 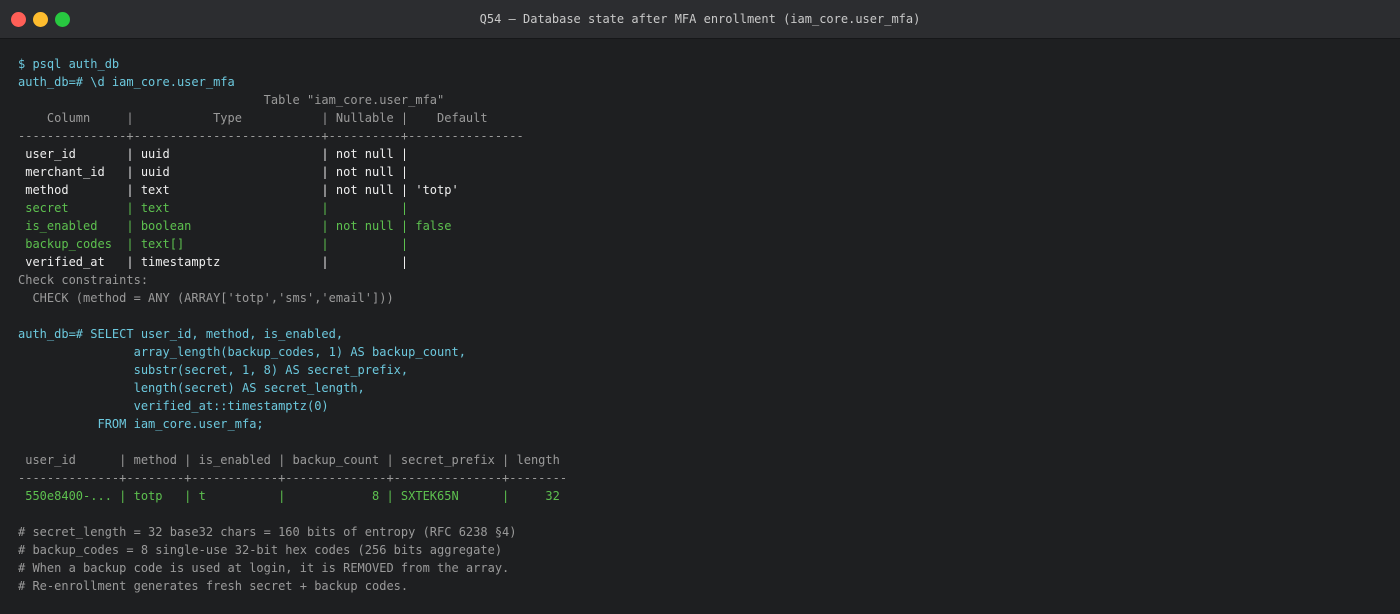 I want to click on terminal-line: substr(secret, 1, 8) AS secret_prefix,, so click(x=213, y=370).